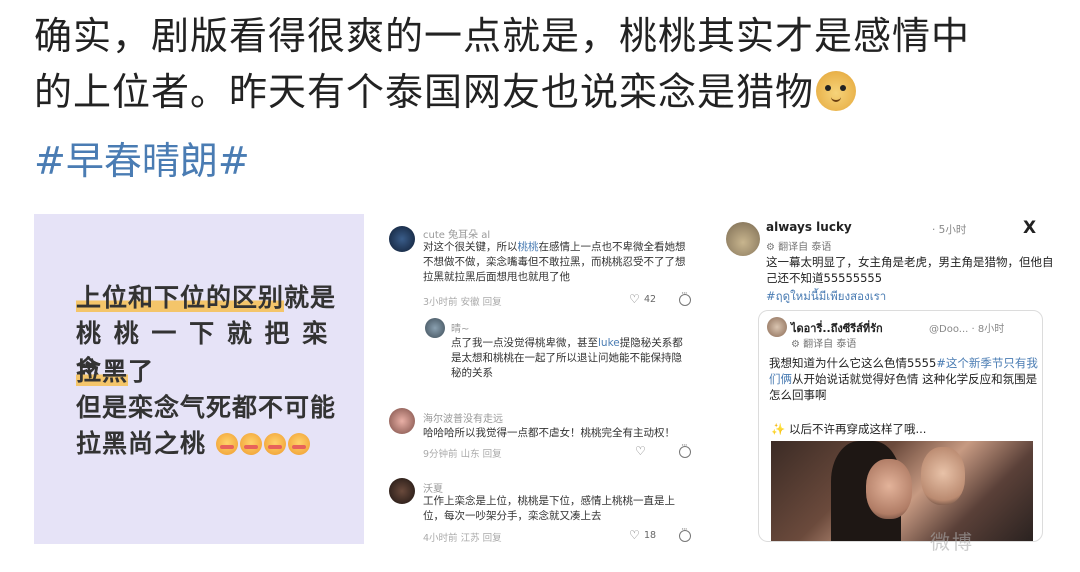 This screenshot has width=1080, height=572. What do you see at coordinates (826, 297) in the screenshot?
I see `tweet-hashtag: #ฤดูใหม่นี้มีเพียงสองเรา` at bounding box center [826, 297].